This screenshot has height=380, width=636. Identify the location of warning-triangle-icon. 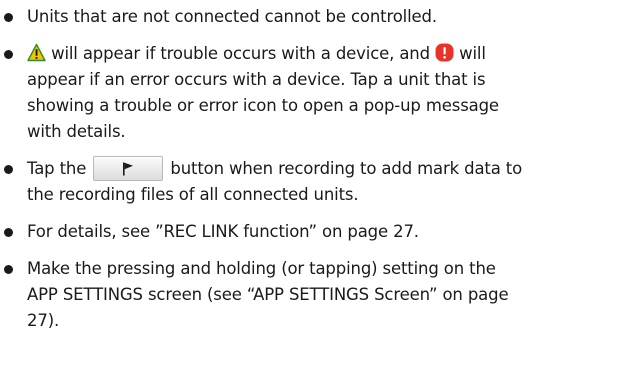
(36, 52).